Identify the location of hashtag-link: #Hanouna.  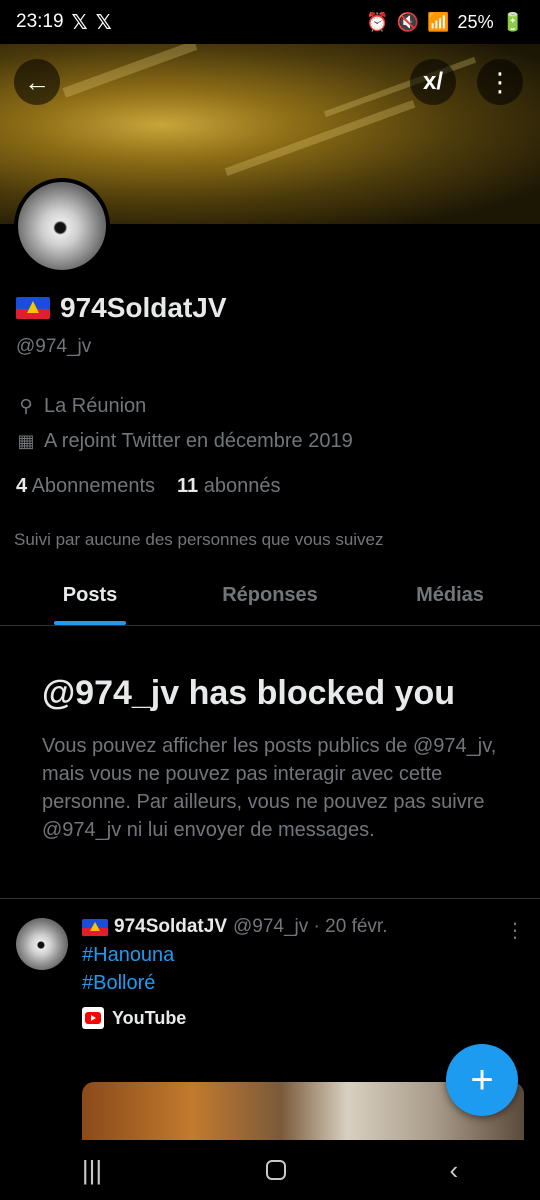
(128, 955).